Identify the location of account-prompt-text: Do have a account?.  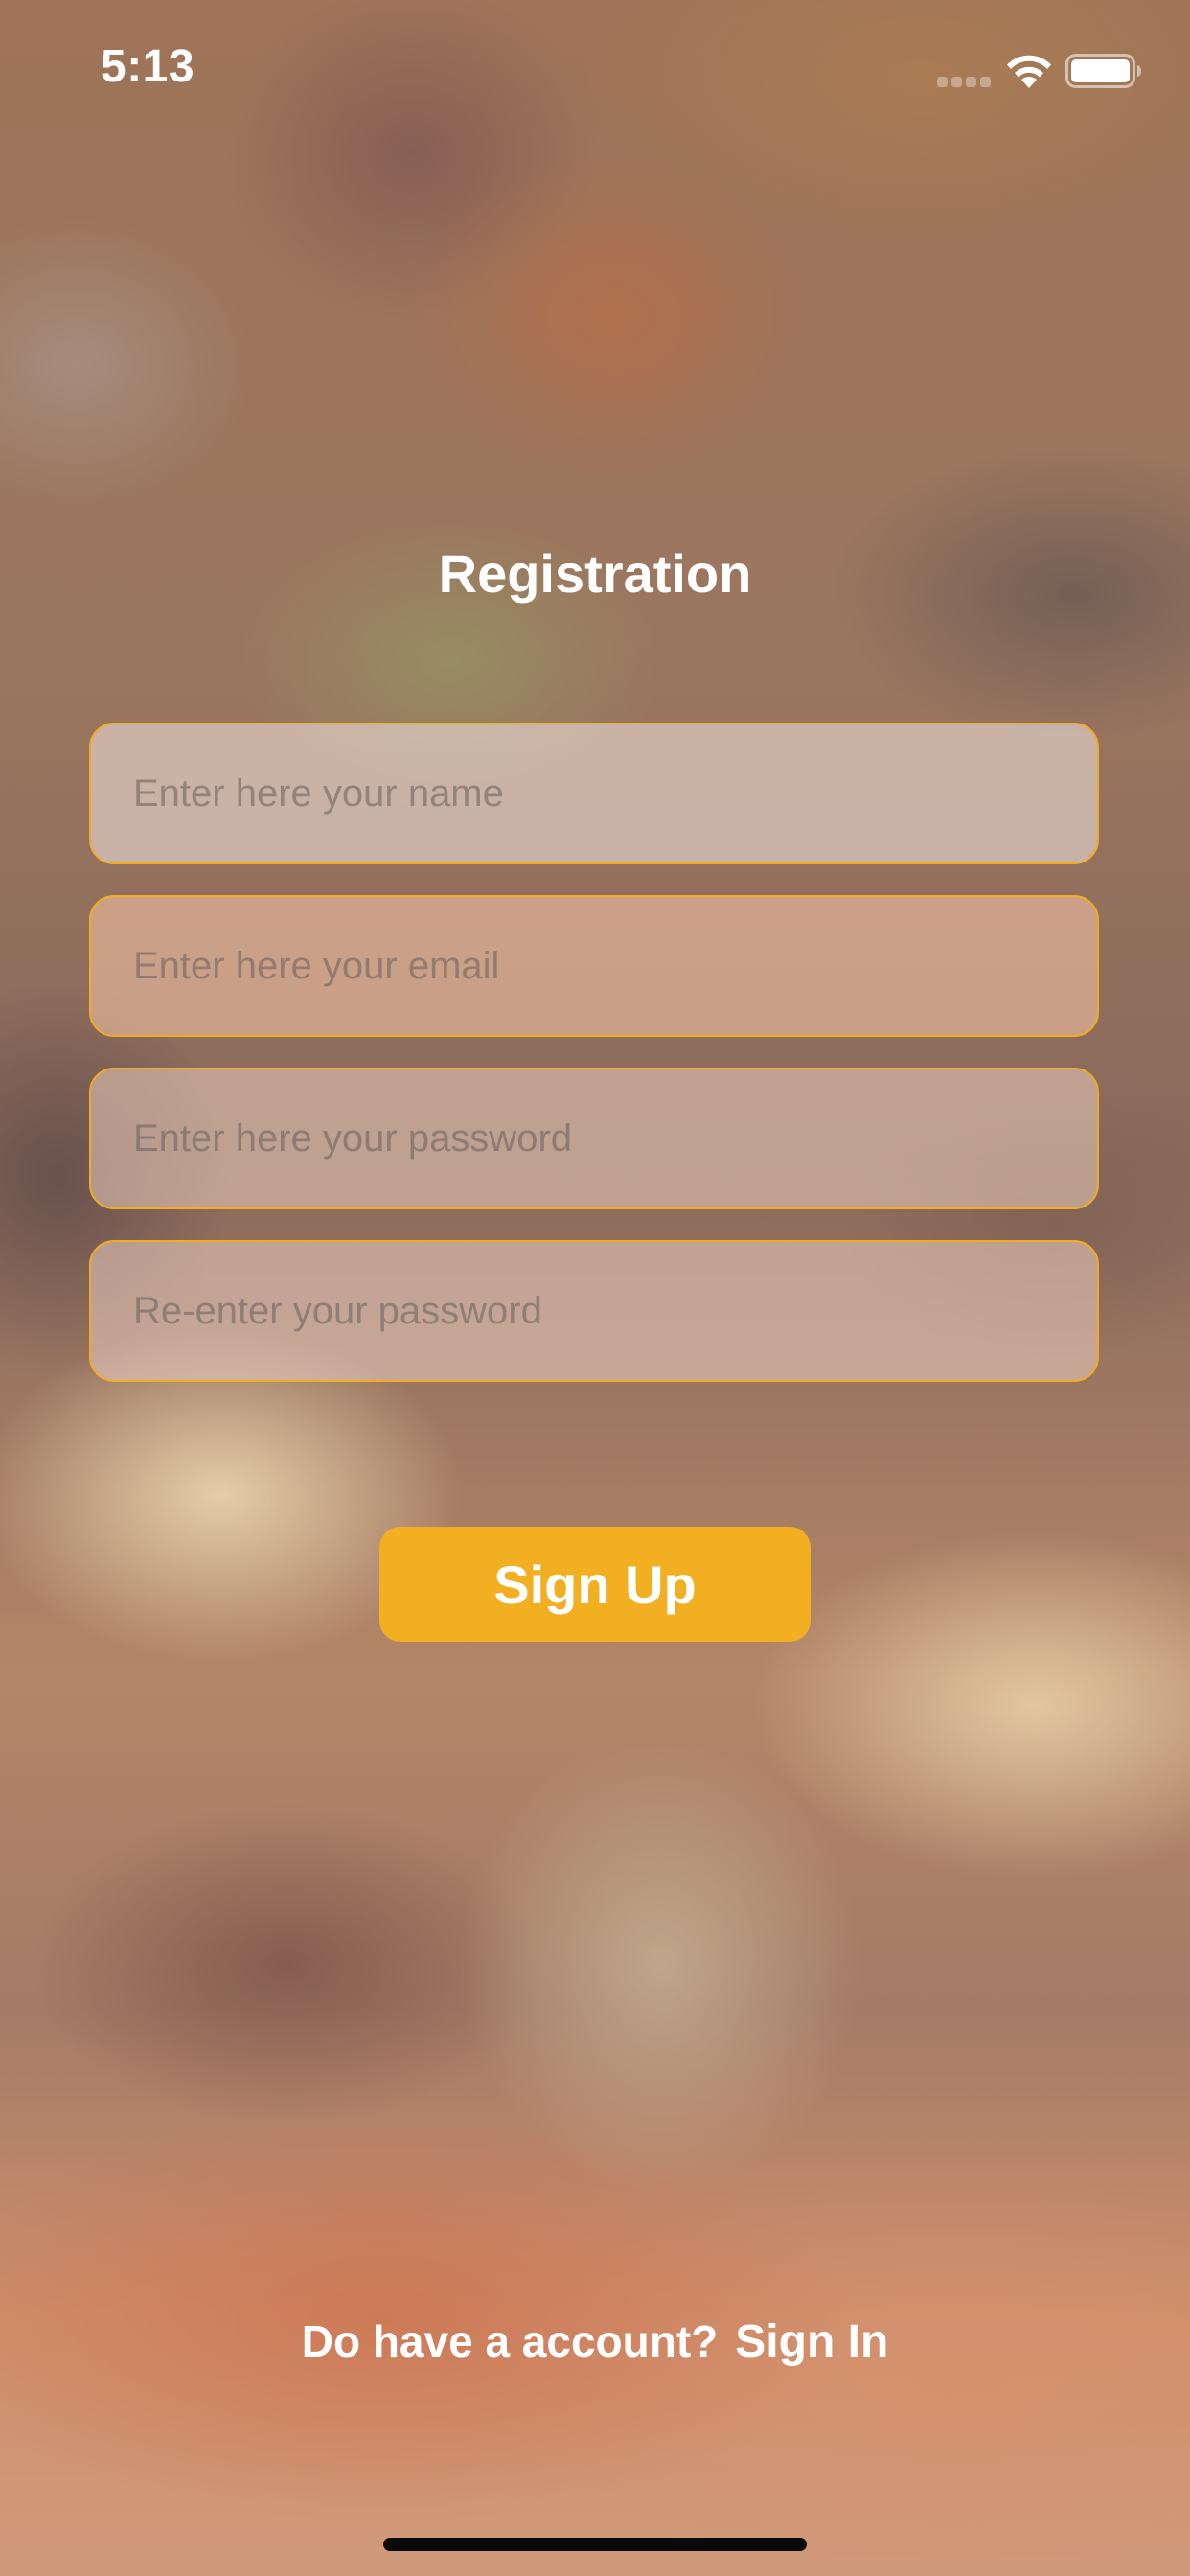
(510, 2341).